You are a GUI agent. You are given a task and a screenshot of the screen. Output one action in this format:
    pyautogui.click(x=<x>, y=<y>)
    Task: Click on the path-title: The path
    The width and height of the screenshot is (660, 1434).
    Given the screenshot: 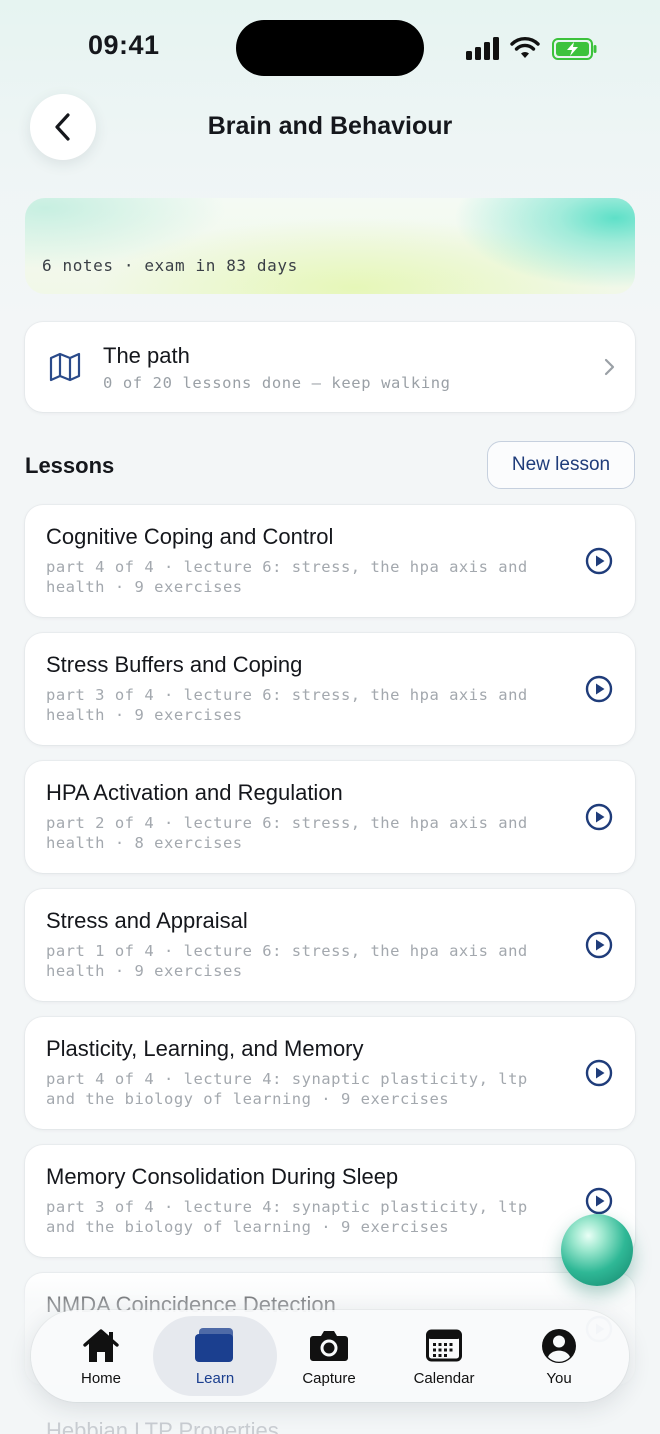 What is the action you would take?
    pyautogui.click(x=146, y=355)
    